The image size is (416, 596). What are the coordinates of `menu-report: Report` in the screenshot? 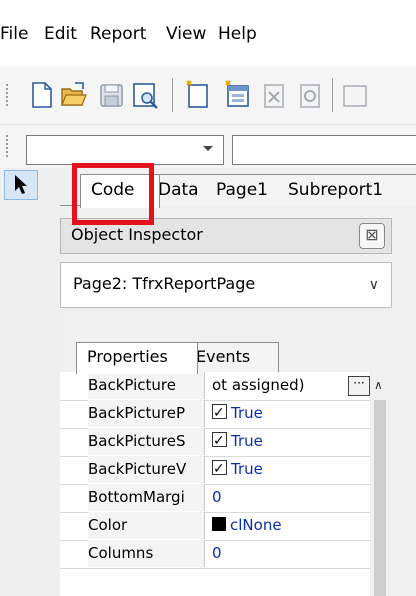 It's located at (118, 34).